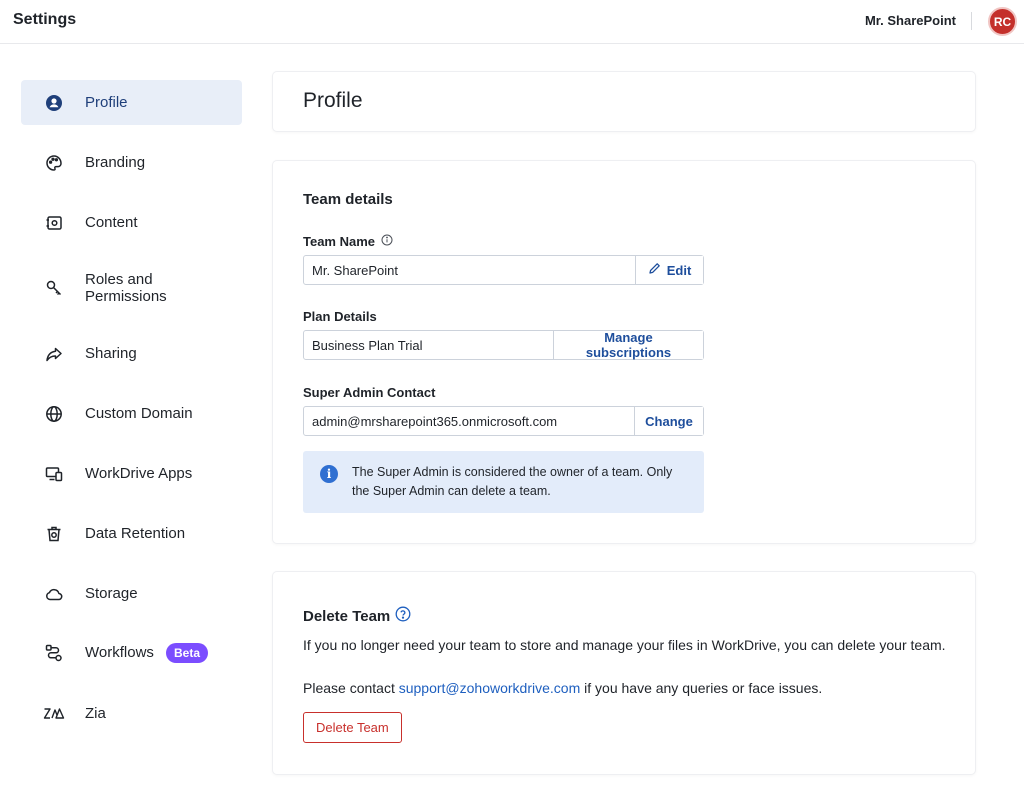 The height and width of the screenshot is (798, 1024). Describe the element at coordinates (126, 287) in the screenshot. I see `sidebar-item-label: Roles and Permissions` at that location.